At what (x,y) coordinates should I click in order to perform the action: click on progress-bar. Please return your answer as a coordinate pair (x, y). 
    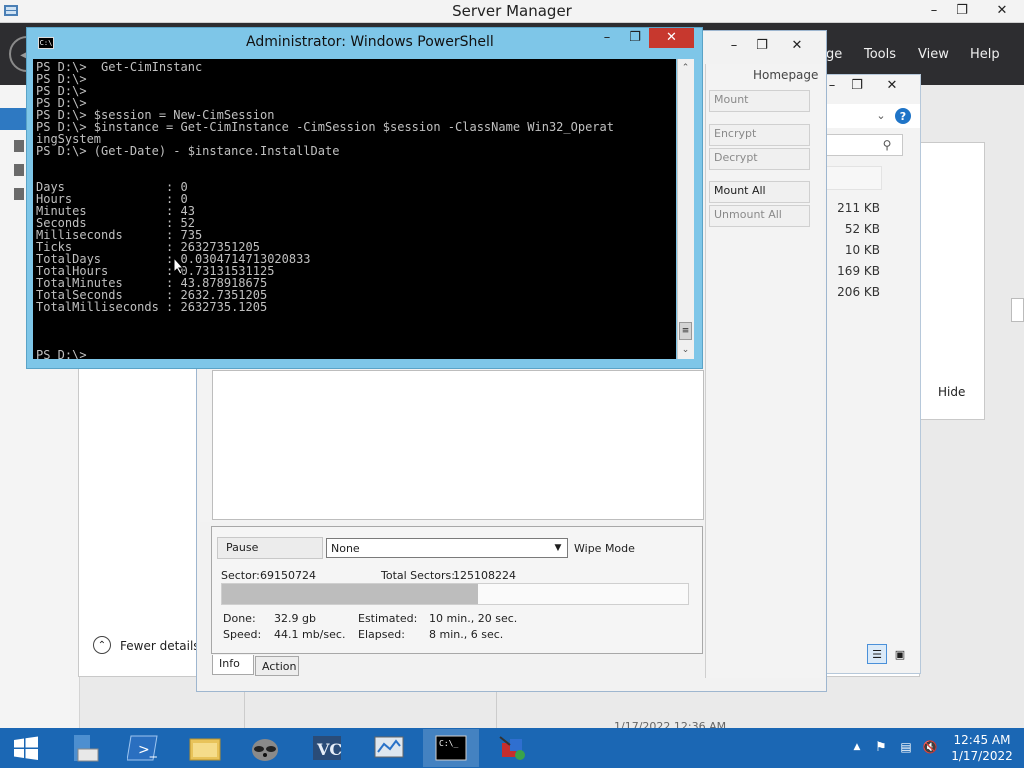
    Looking at the image, I should click on (455, 594).